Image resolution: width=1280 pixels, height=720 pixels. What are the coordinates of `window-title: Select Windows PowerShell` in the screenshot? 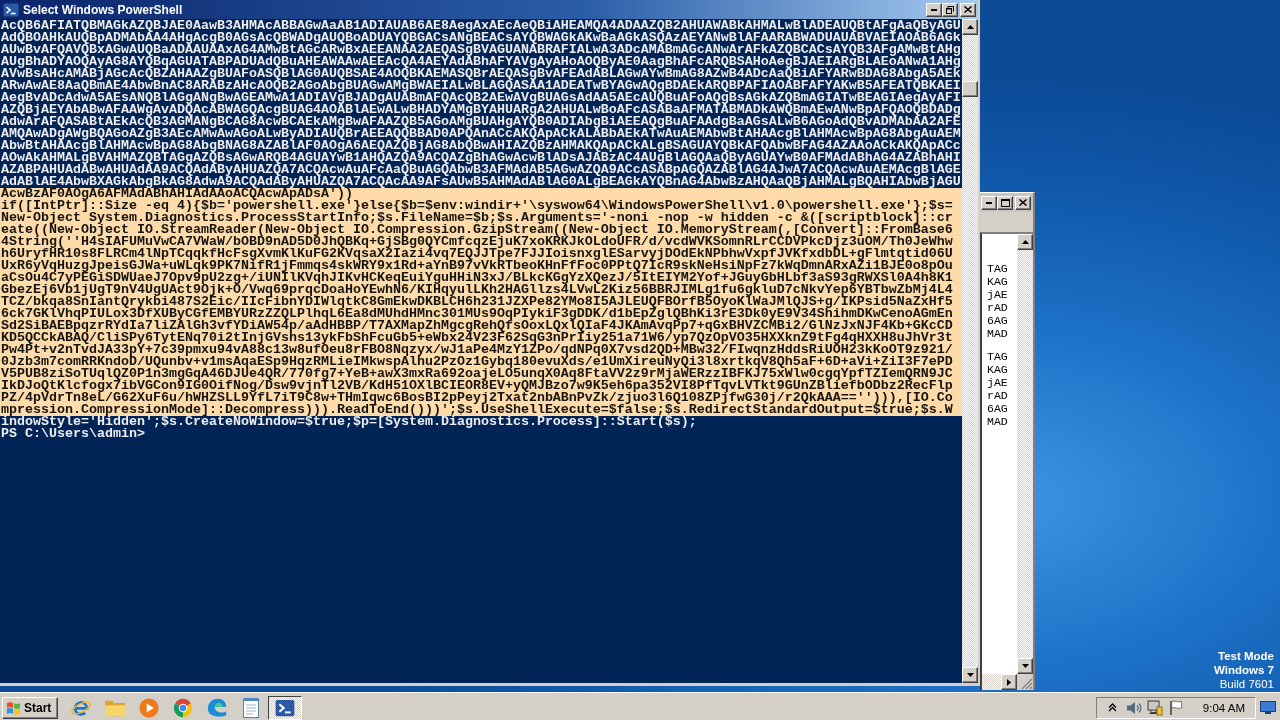 It's located at (103, 9).